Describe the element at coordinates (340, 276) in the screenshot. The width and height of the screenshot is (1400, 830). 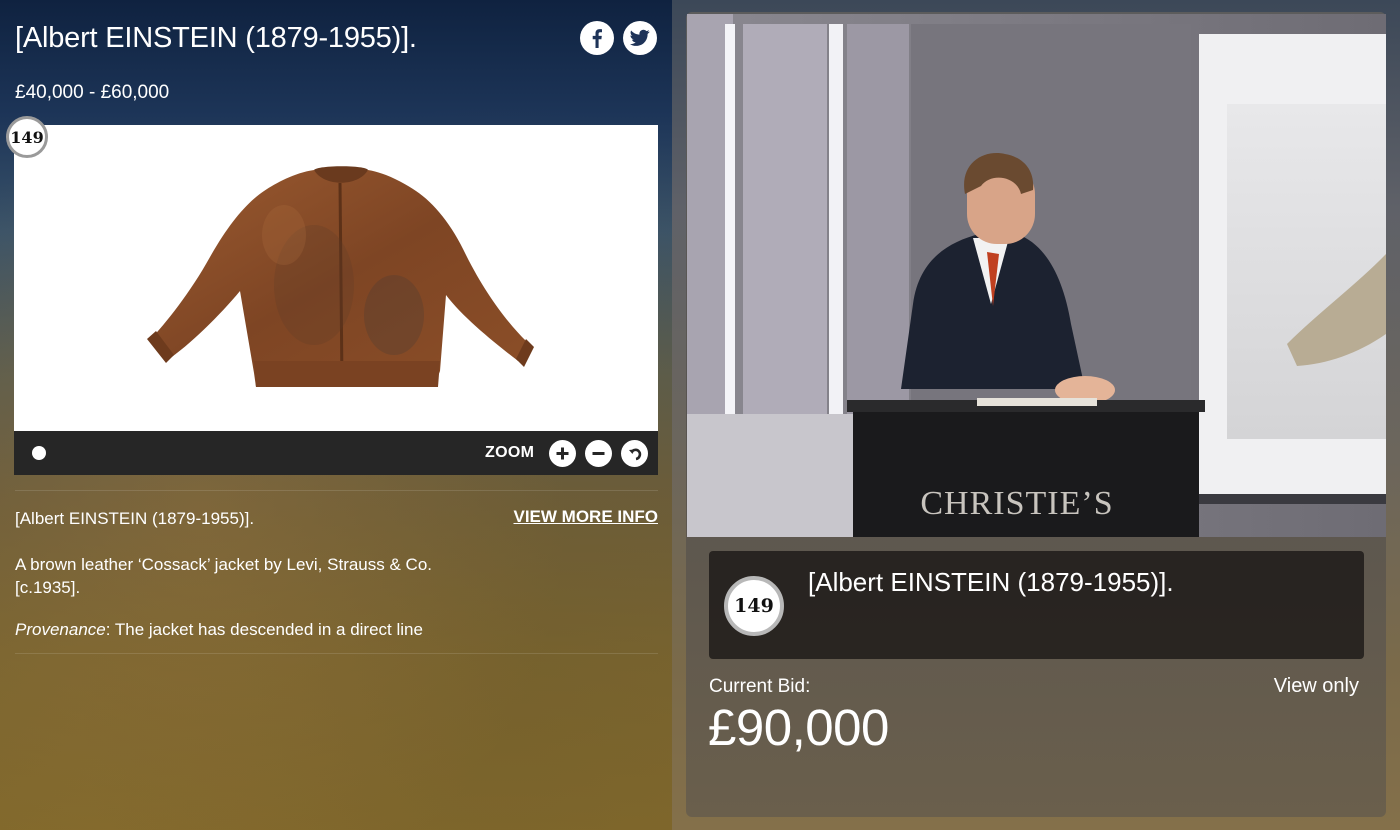
I see `jacket-image` at that location.